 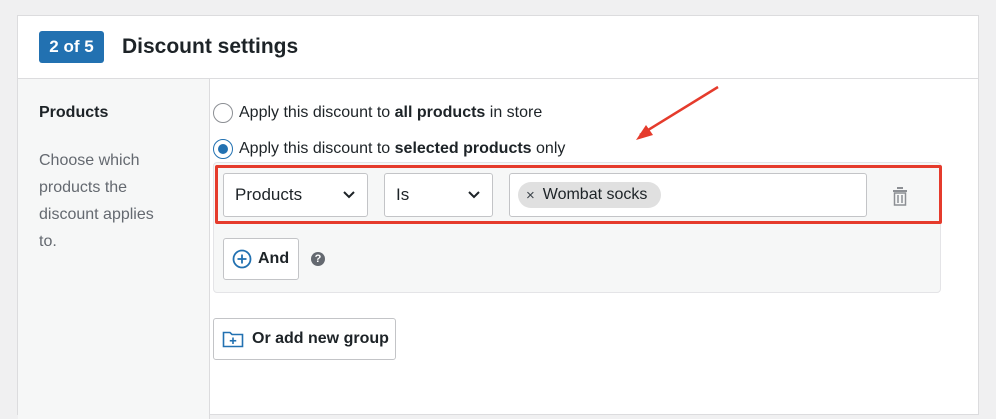 What do you see at coordinates (440, 112) in the screenshot?
I see `option-all-bold: all products` at bounding box center [440, 112].